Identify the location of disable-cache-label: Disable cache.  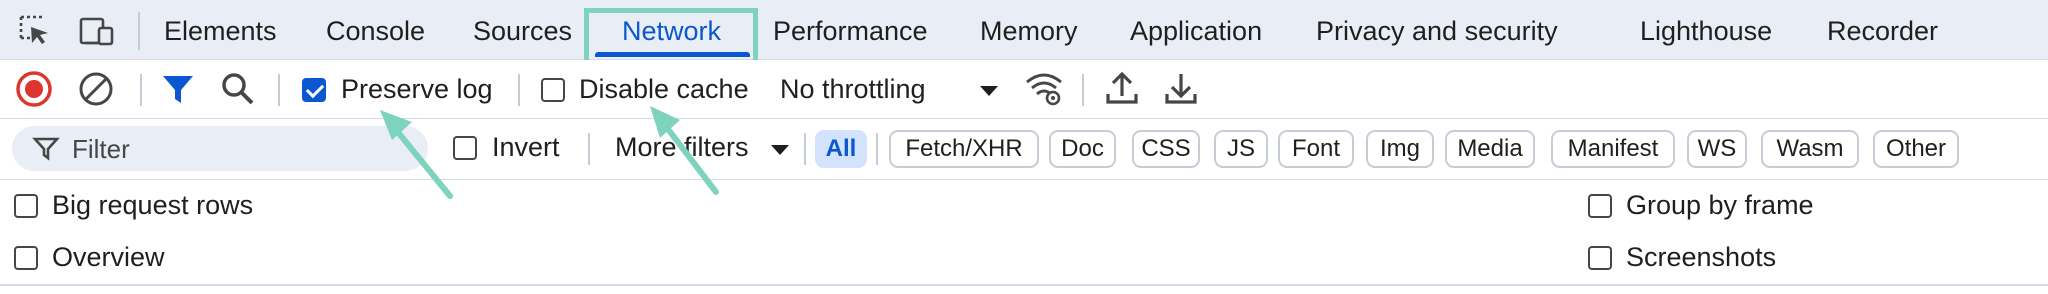
(664, 89).